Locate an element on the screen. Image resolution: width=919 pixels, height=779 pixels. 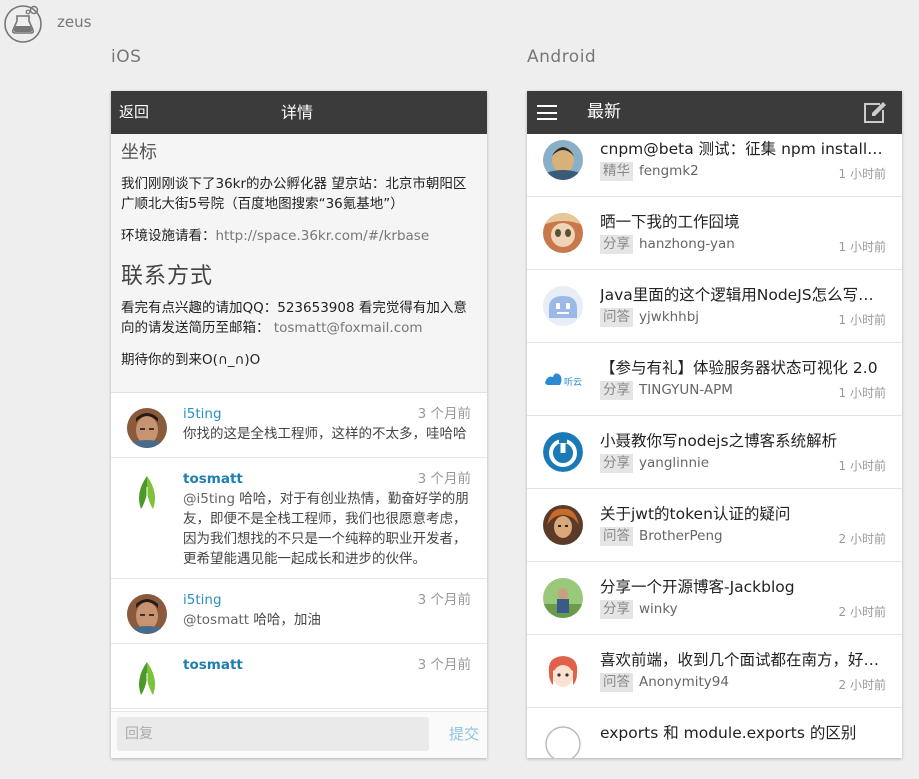
app-logo-icon is located at coordinates (23, 24).